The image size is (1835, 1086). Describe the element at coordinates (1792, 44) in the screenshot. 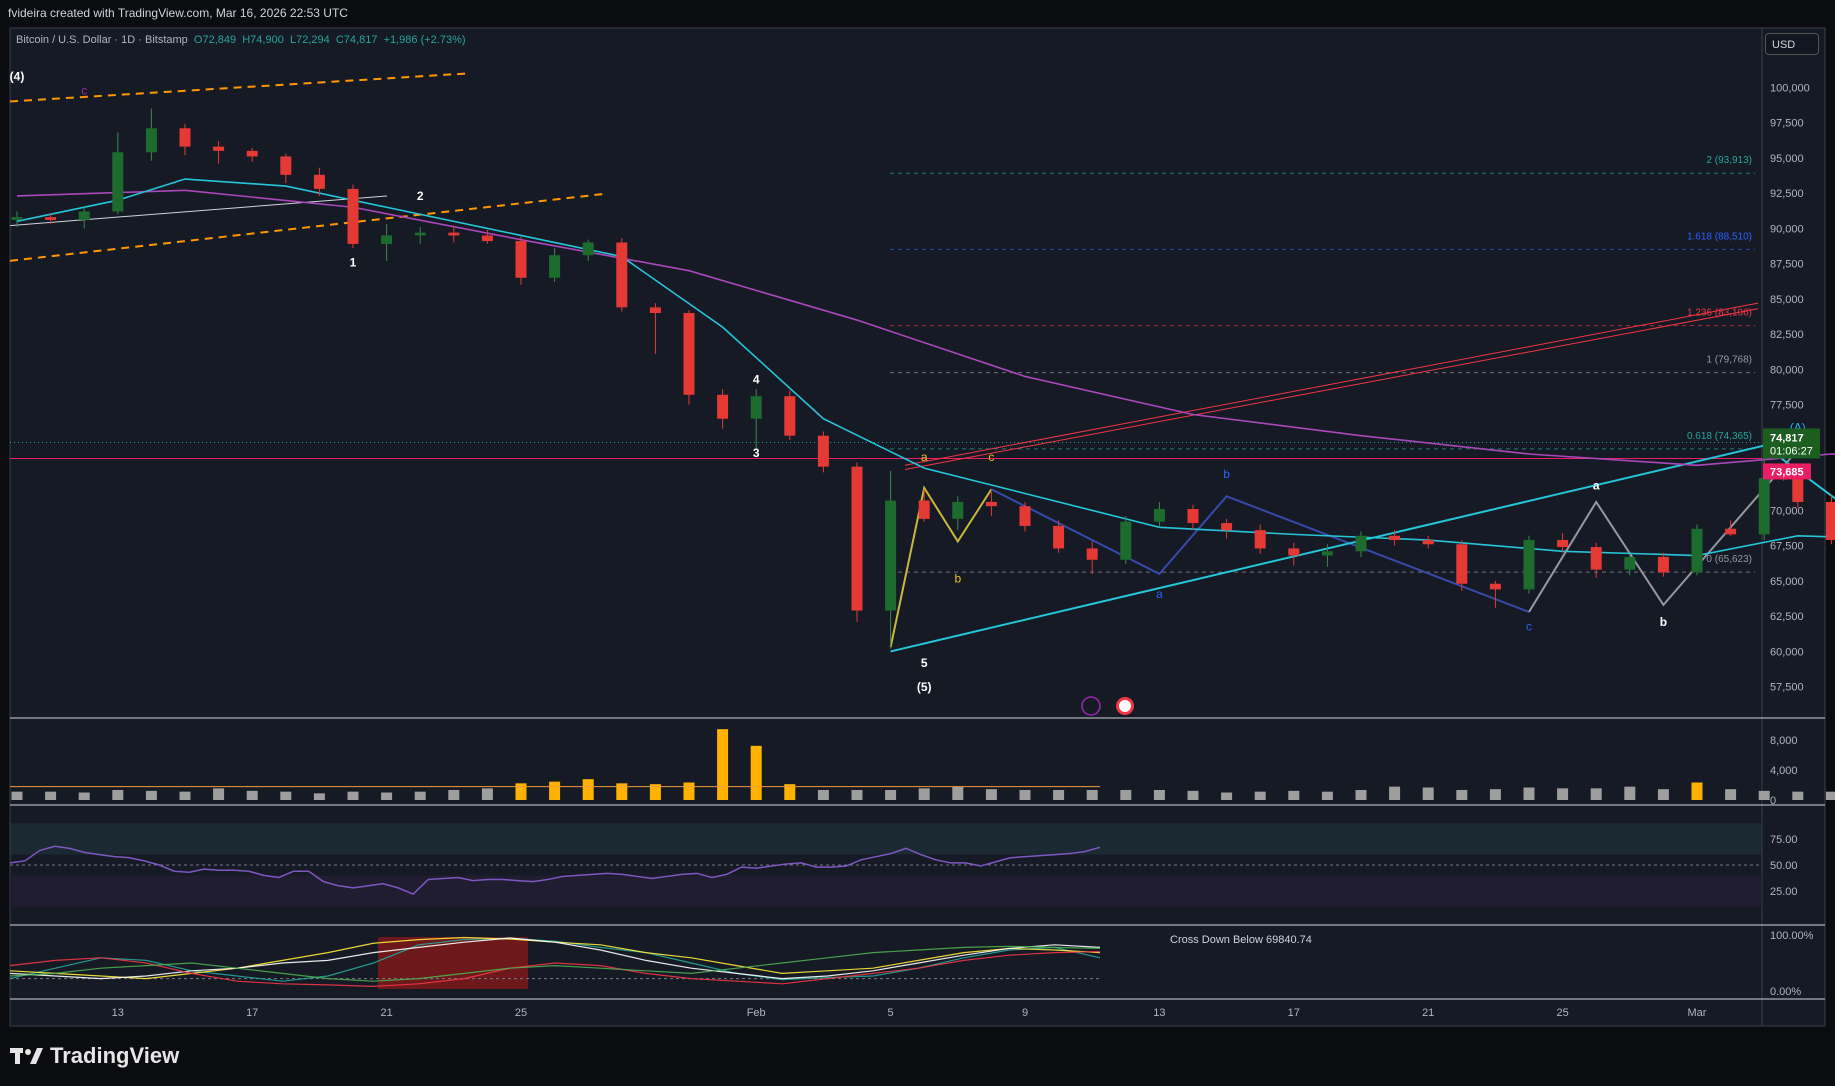

I see `currency-button: USD` at that location.